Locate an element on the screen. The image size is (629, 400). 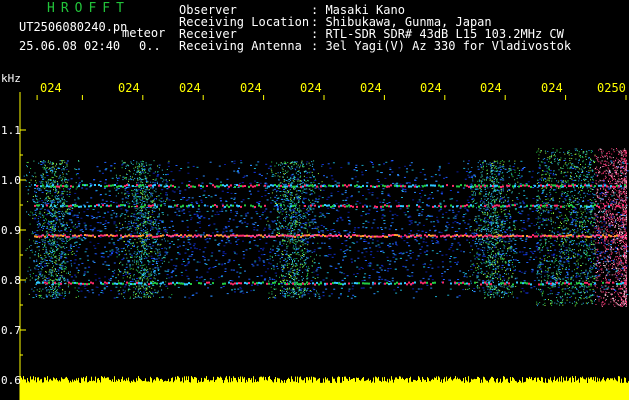
y-tick-label-1: 1.0 is located at coordinates (11, 180).